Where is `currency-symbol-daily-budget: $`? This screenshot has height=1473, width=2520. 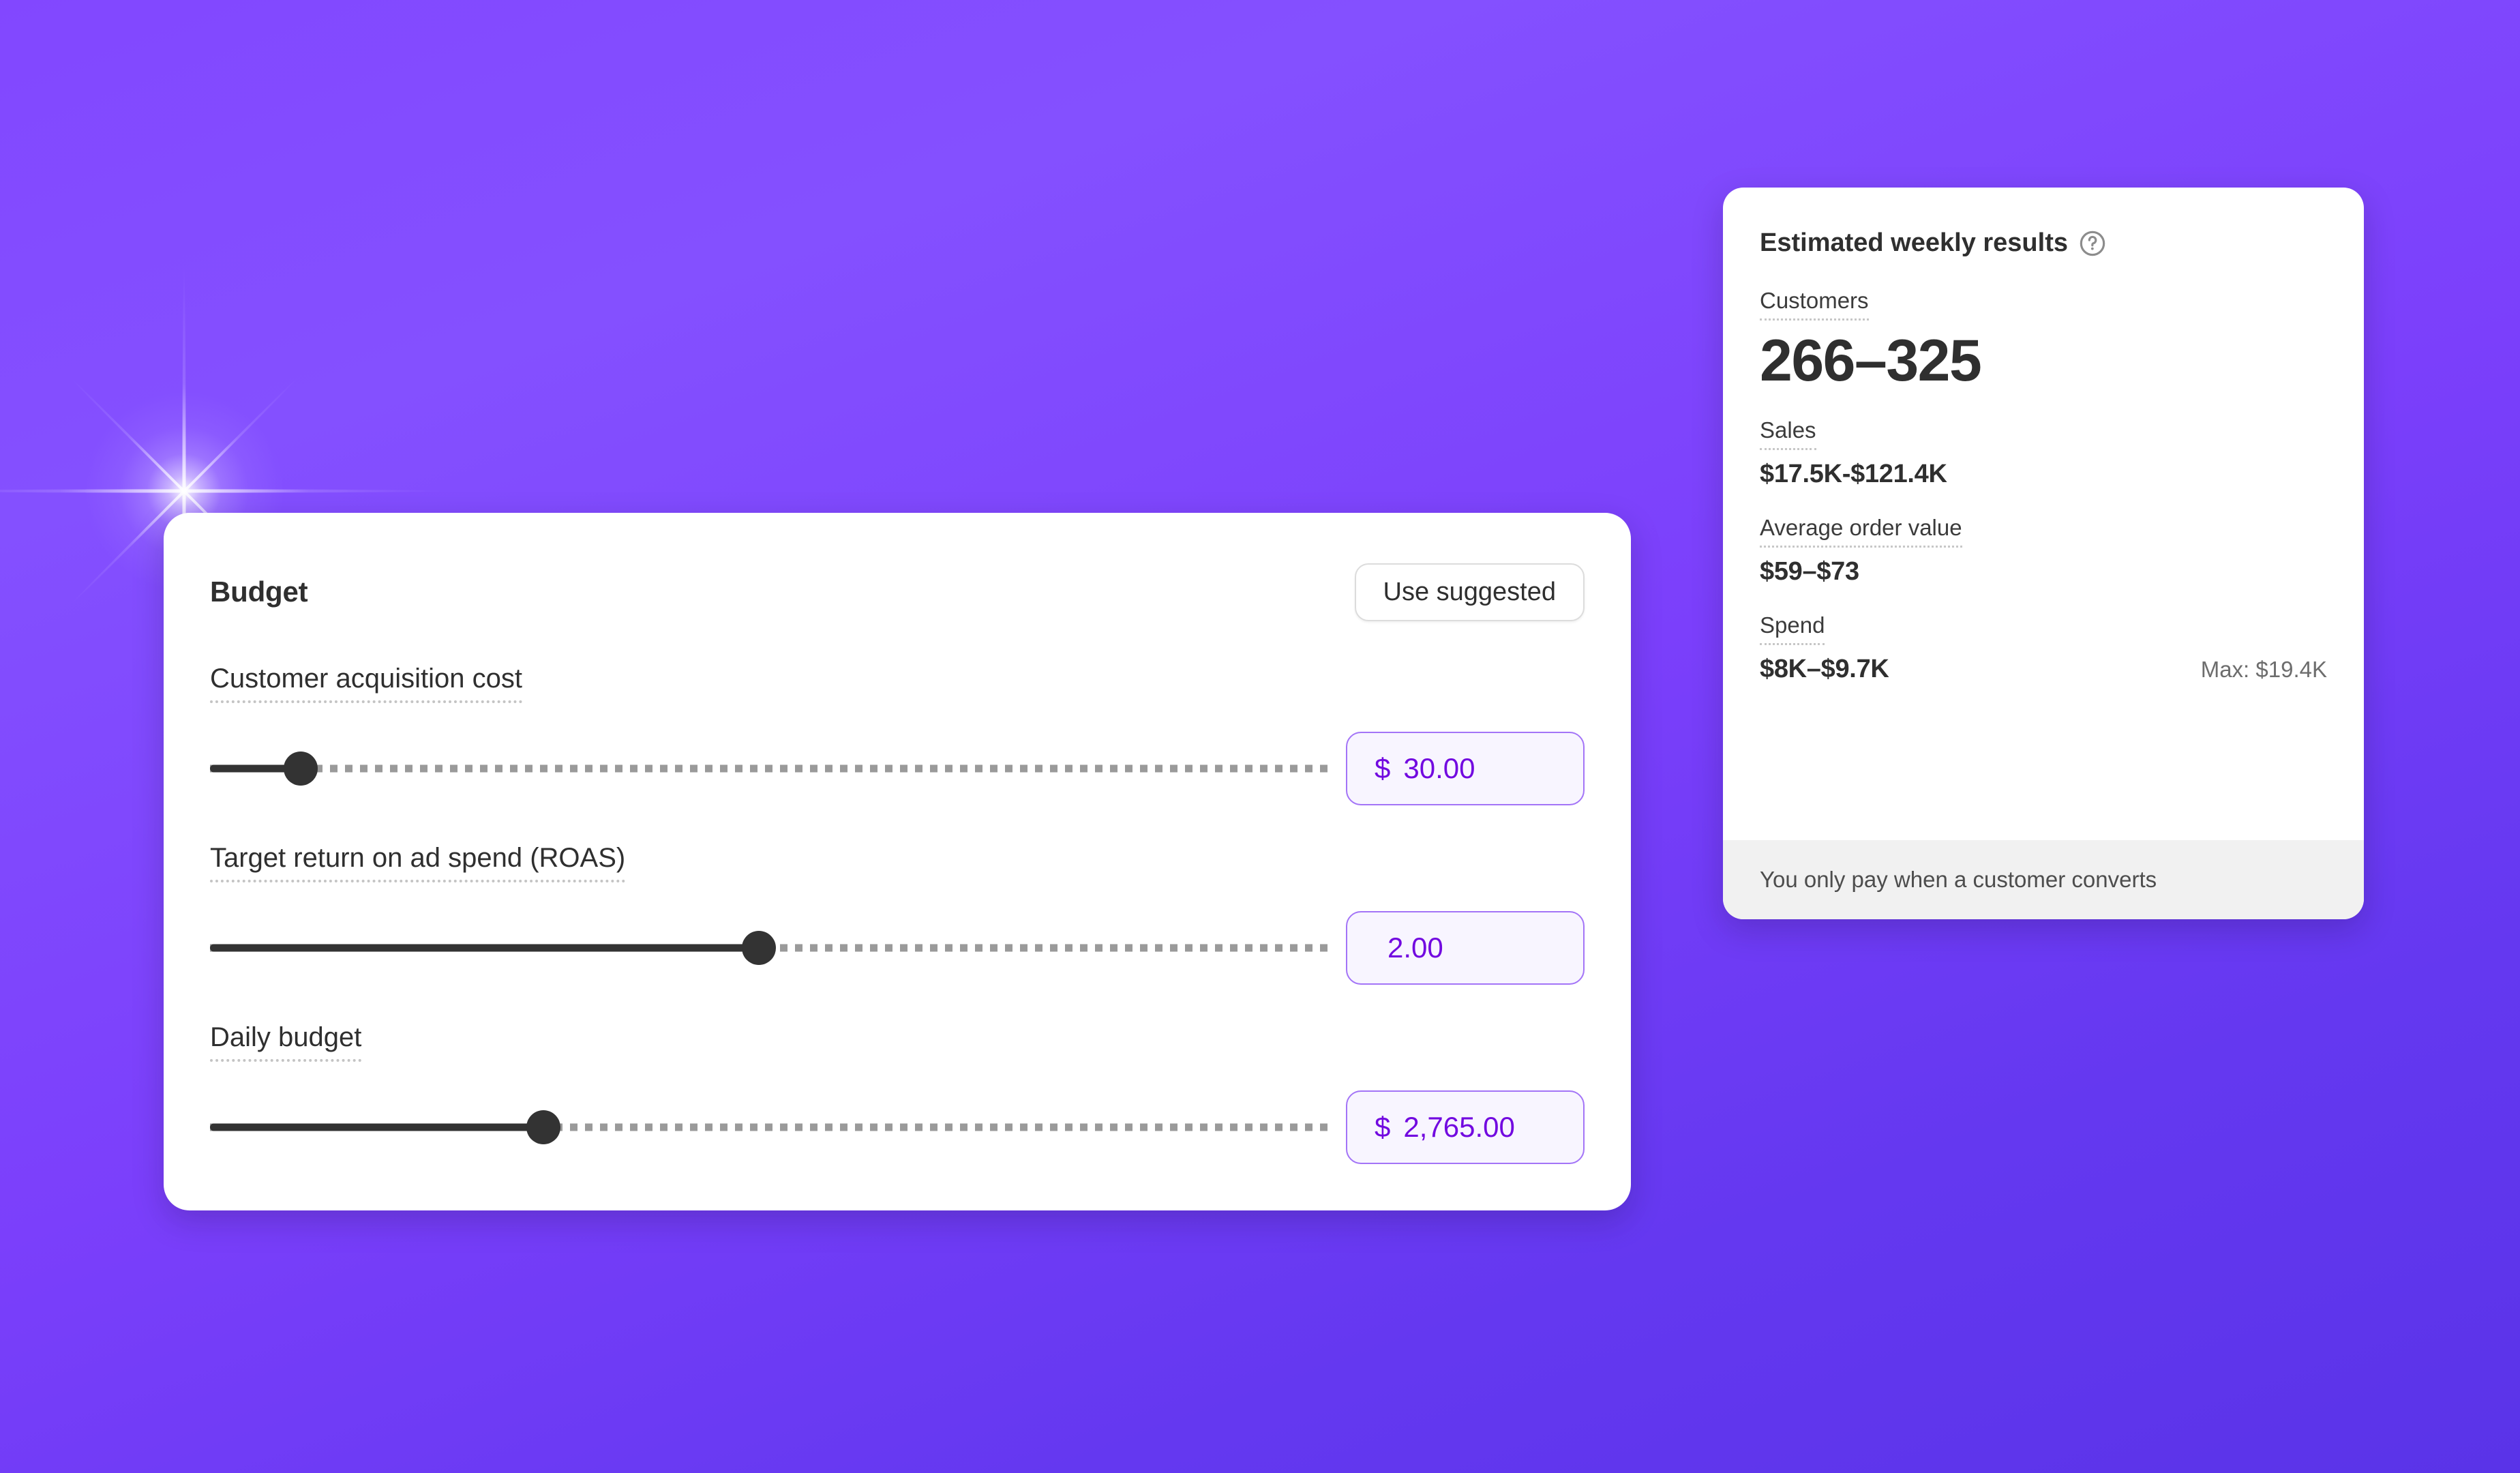
currency-symbol-daily-budget: $ is located at coordinates (1383, 1127).